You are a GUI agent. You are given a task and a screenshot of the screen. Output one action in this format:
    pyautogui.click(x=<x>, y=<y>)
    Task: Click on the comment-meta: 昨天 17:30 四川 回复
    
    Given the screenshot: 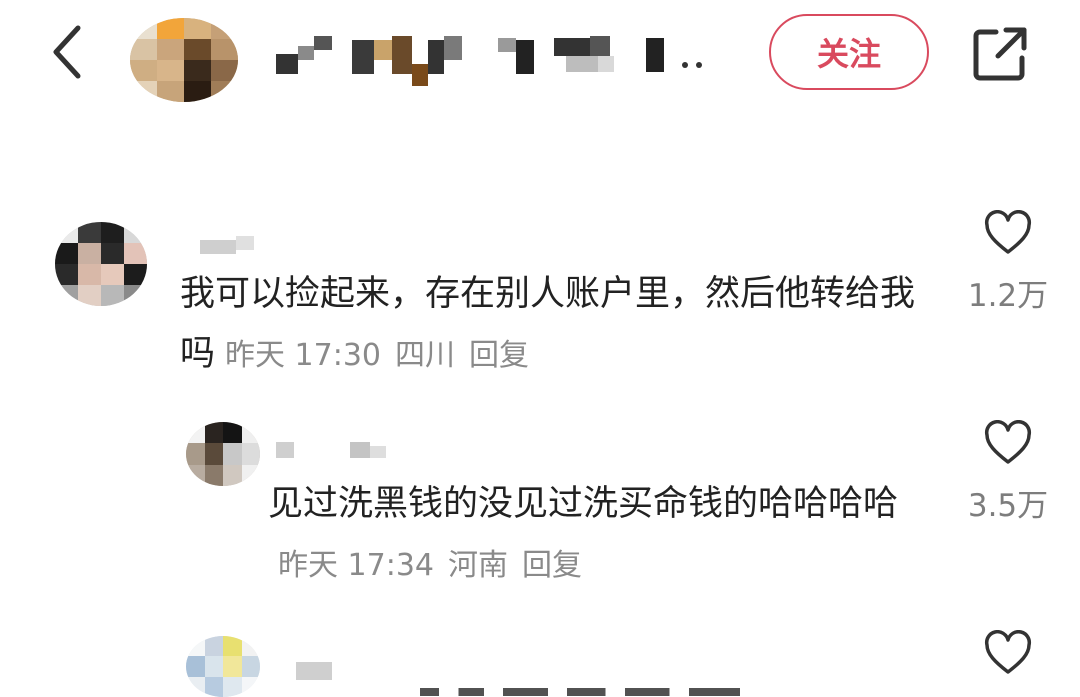 What is the action you would take?
    pyautogui.click(x=384, y=355)
    